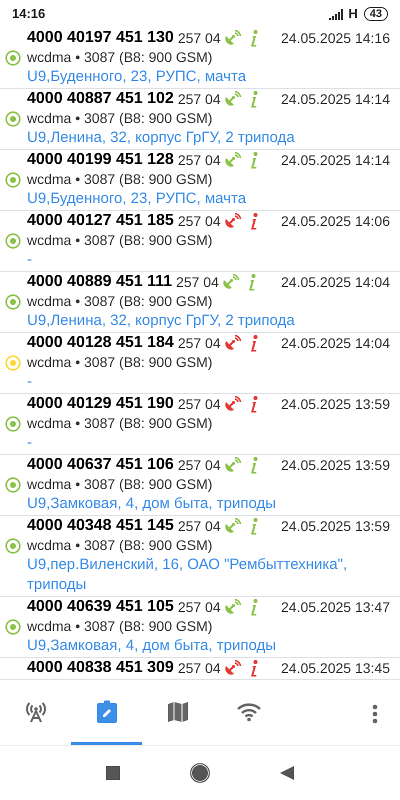 The height and width of the screenshot is (800, 400). What do you see at coordinates (100, 607) in the screenshot?
I see `cell-id: 4000 40639 451 105` at bounding box center [100, 607].